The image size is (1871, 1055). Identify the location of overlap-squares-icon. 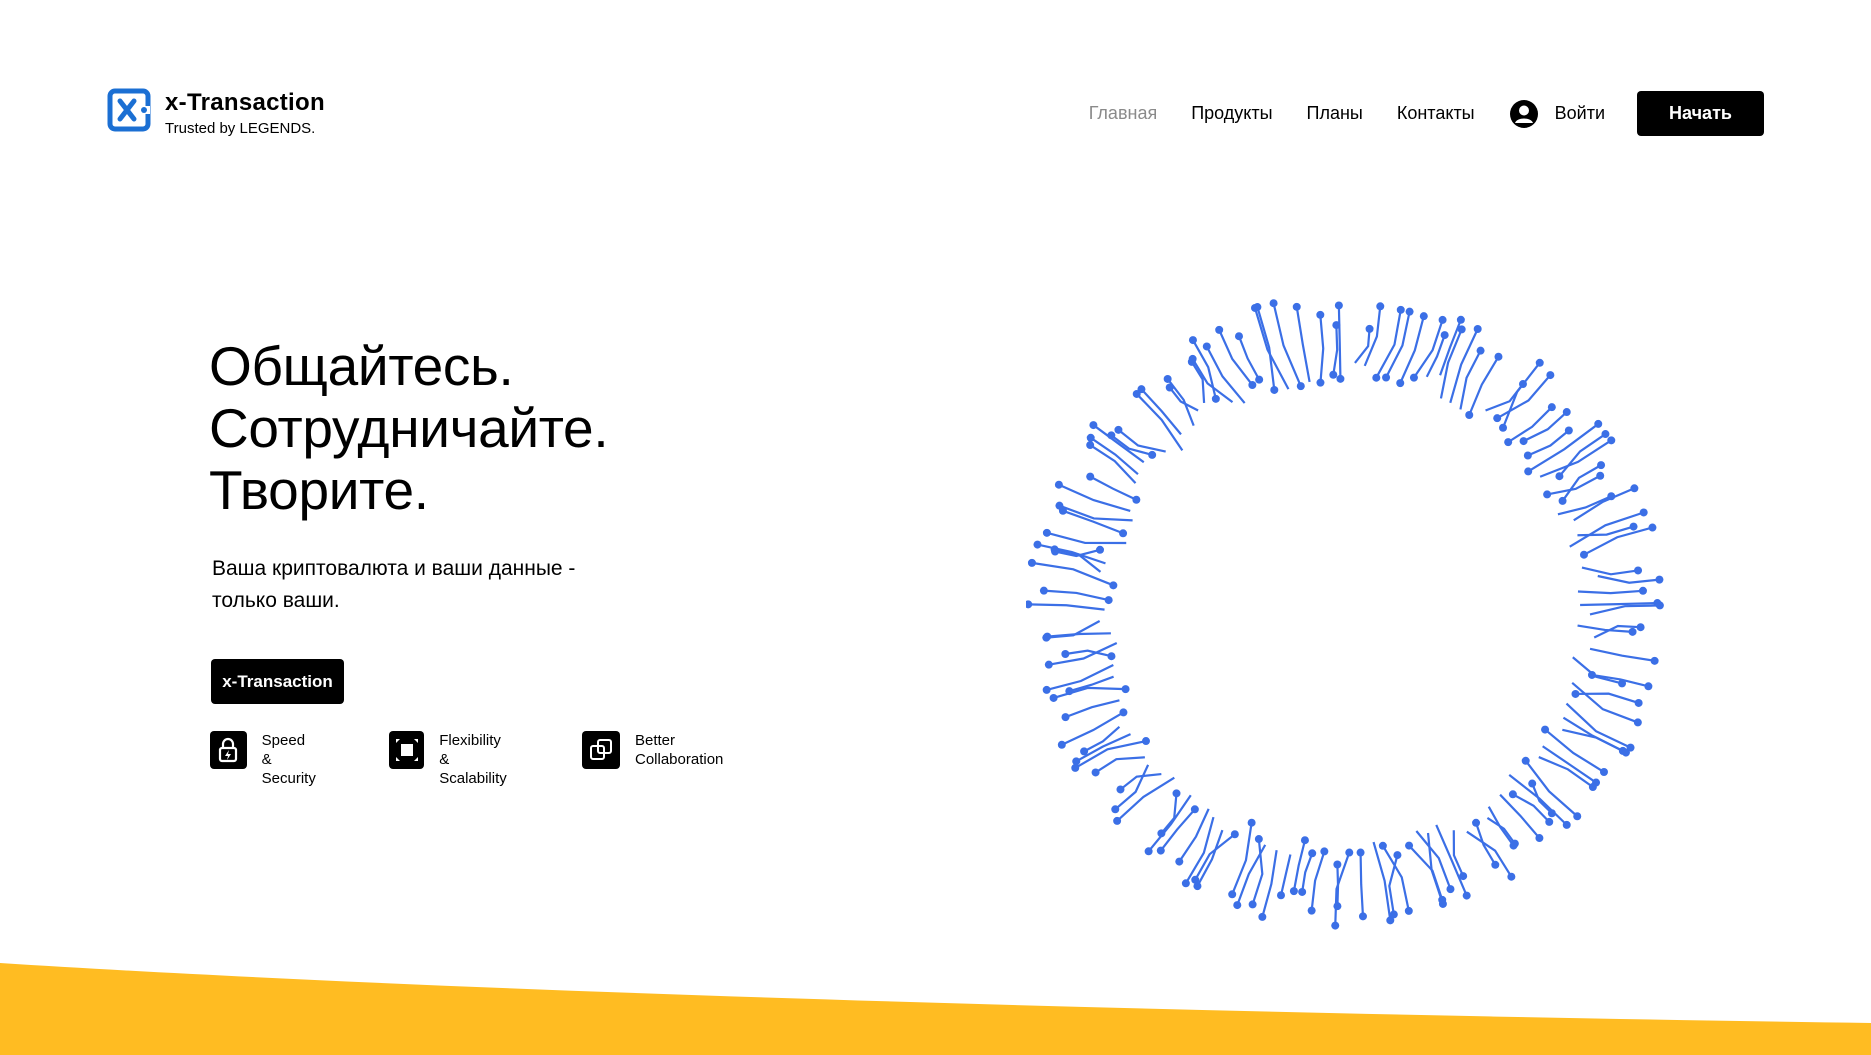
(601, 750).